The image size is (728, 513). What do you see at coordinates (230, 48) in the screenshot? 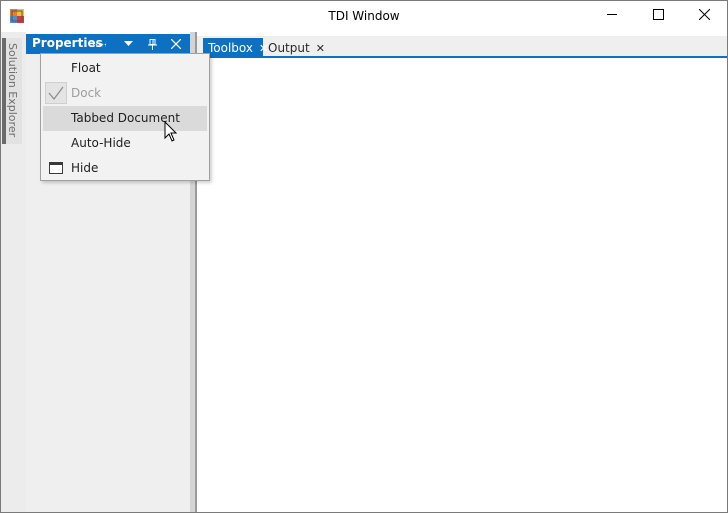
I see `tab-label: Toolbox` at bounding box center [230, 48].